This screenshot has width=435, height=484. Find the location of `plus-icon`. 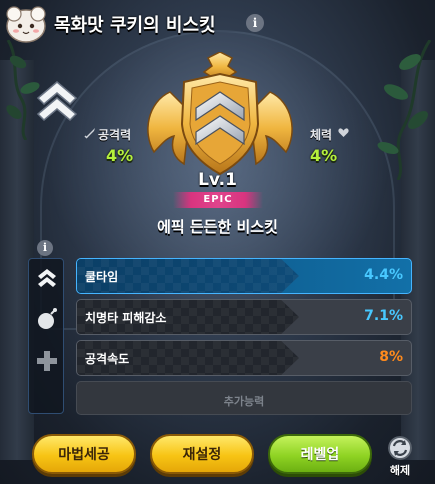

plus-icon is located at coordinates (47, 361).